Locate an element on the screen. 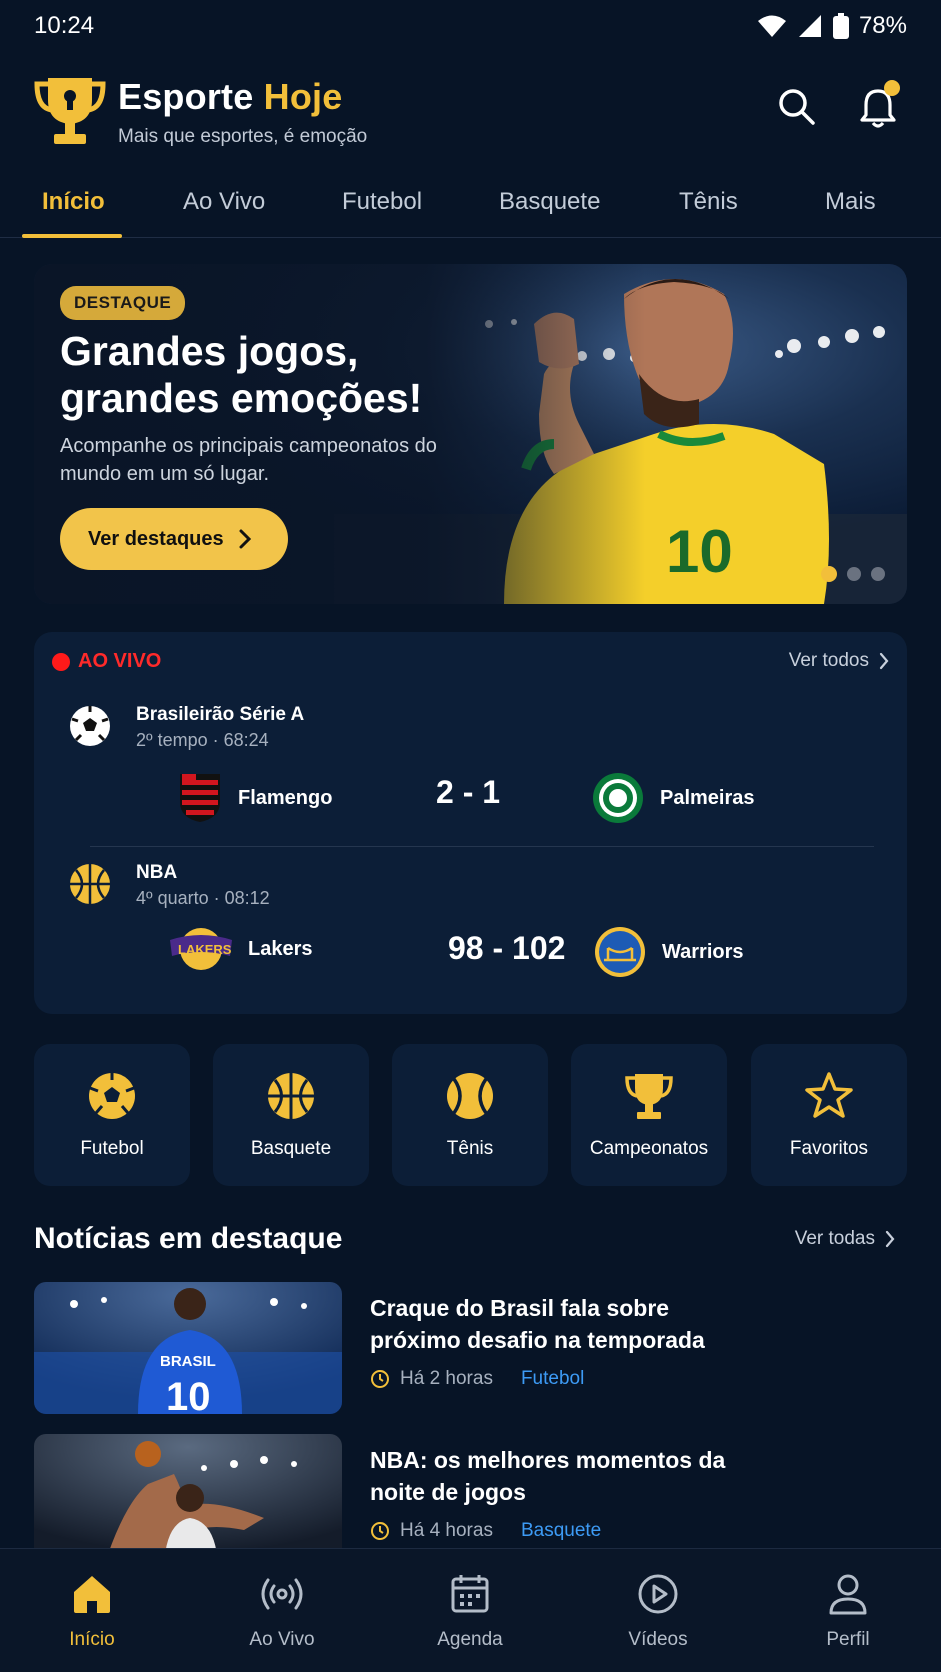 The width and height of the screenshot is (941, 1672). nav-inicio: Início is located at coordinates (92, 1611).